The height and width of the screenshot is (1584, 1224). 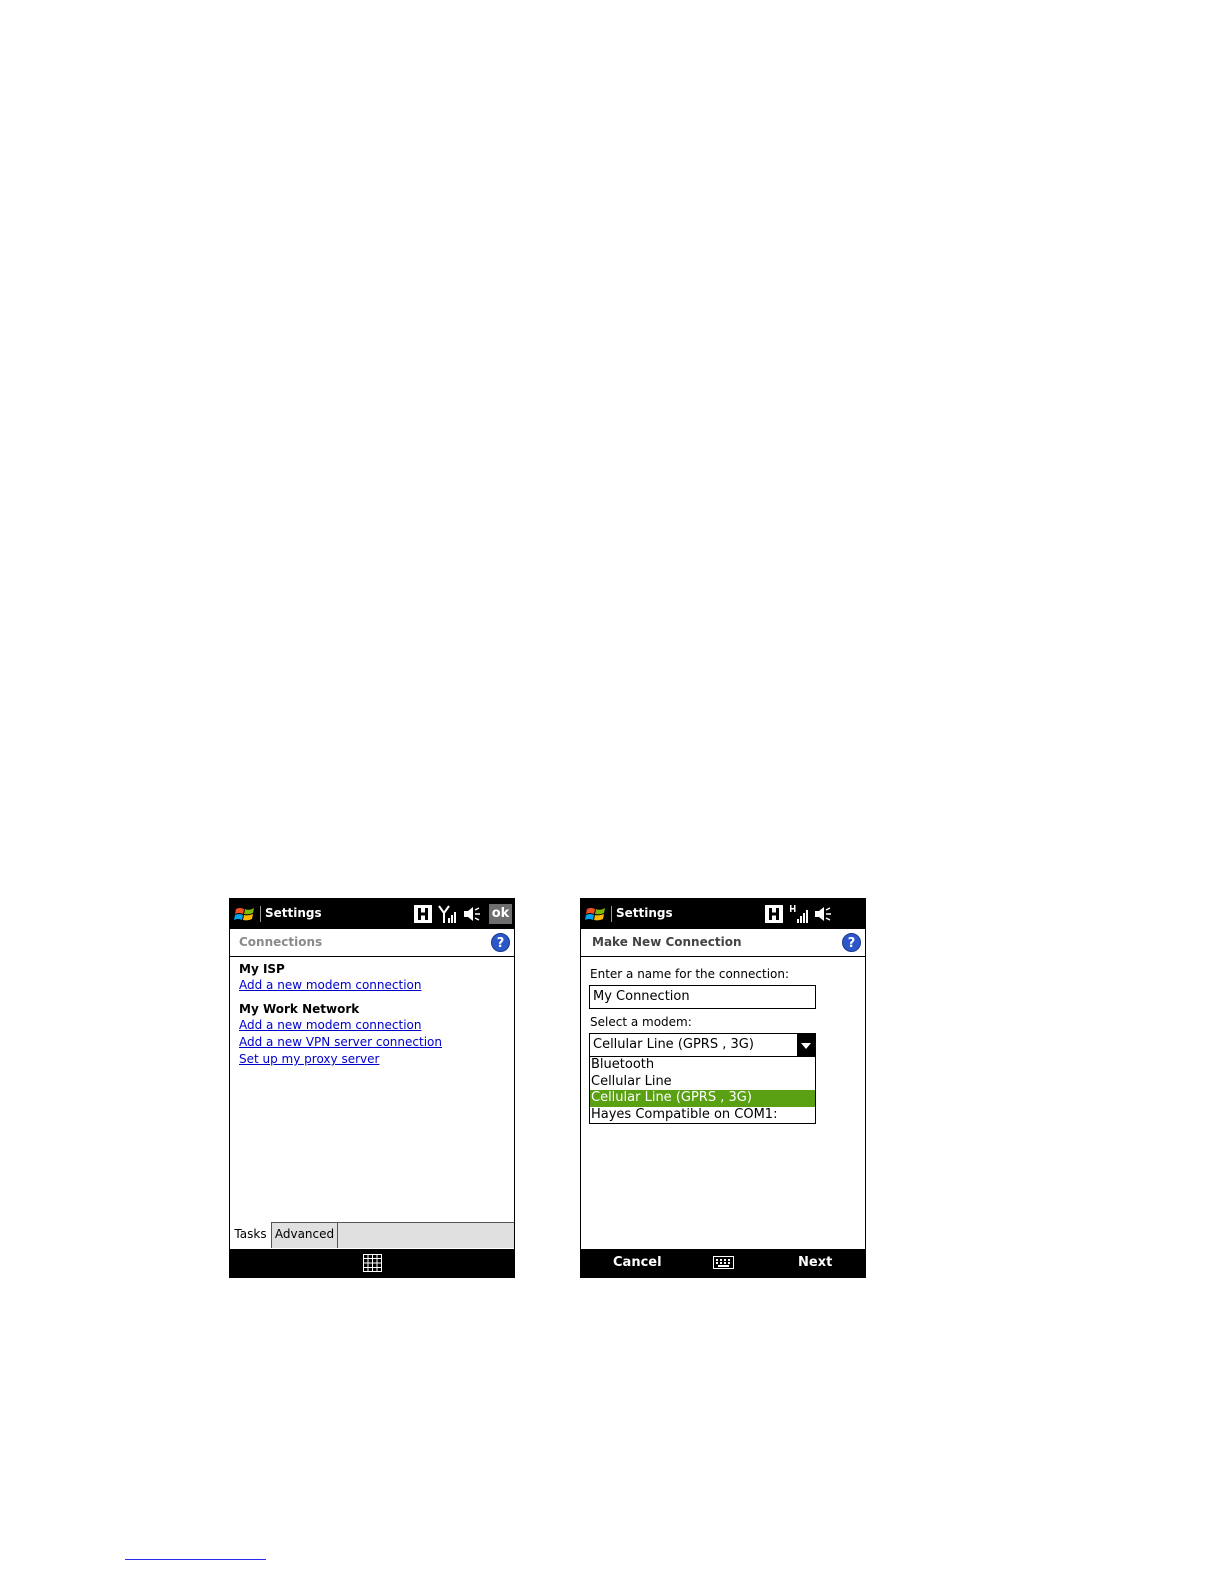 I want to click on modem-option-cellular-gprs-3g: Cellular Line (GPRS , 3G), so click(x=702, y=1098).